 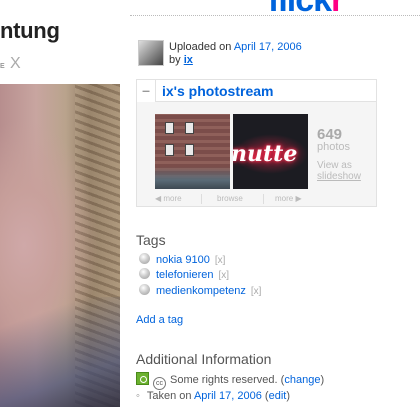 I want to click on slideshow-link: View as slideshow, so click(x=339, y=171).